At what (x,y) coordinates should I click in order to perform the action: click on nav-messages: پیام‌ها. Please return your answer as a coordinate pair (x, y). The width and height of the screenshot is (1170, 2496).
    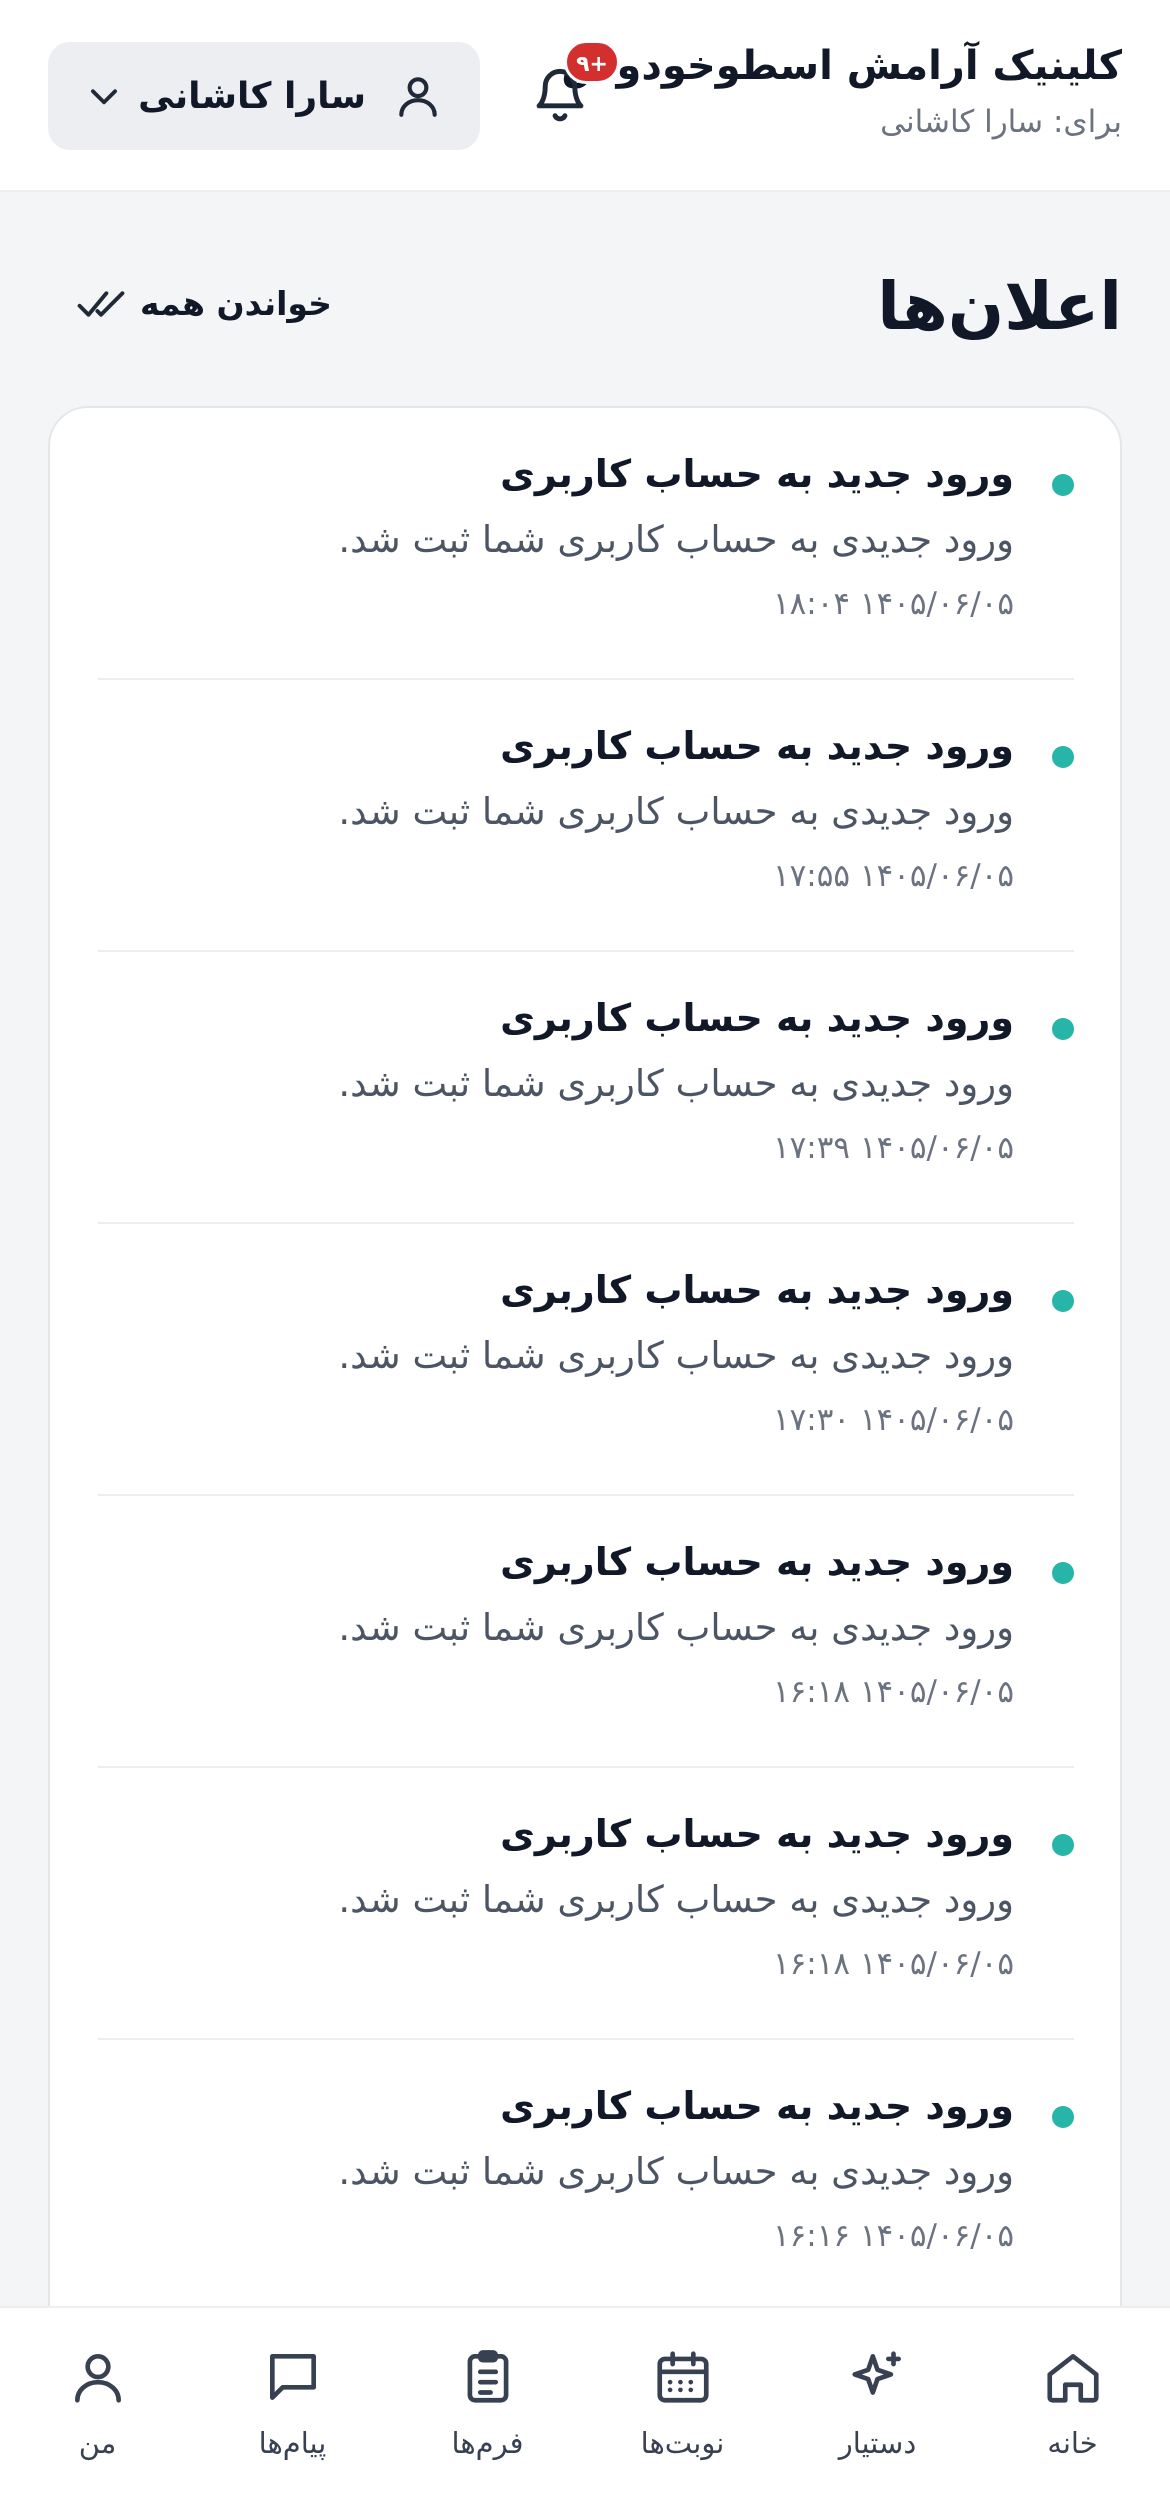
    Looking at the image, I should click on (292, 2402).